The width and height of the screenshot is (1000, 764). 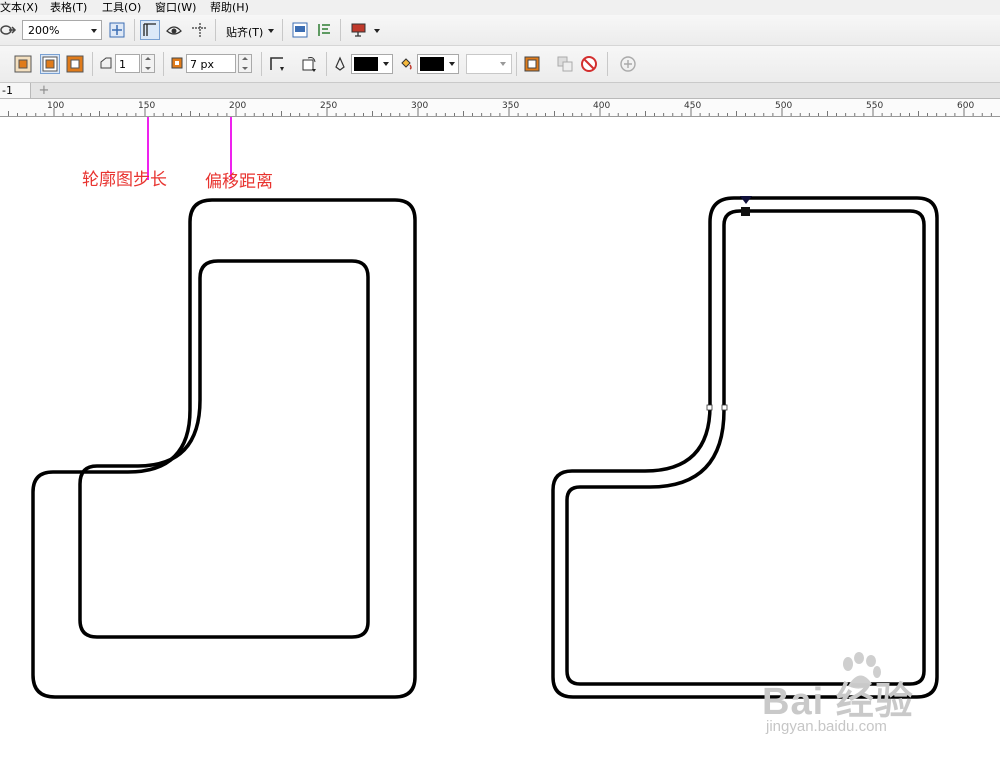 What do you see at coordinates (406, 64) in the screenshot?
I see `fill-bucket-icon` at bounding box center [406, 64].